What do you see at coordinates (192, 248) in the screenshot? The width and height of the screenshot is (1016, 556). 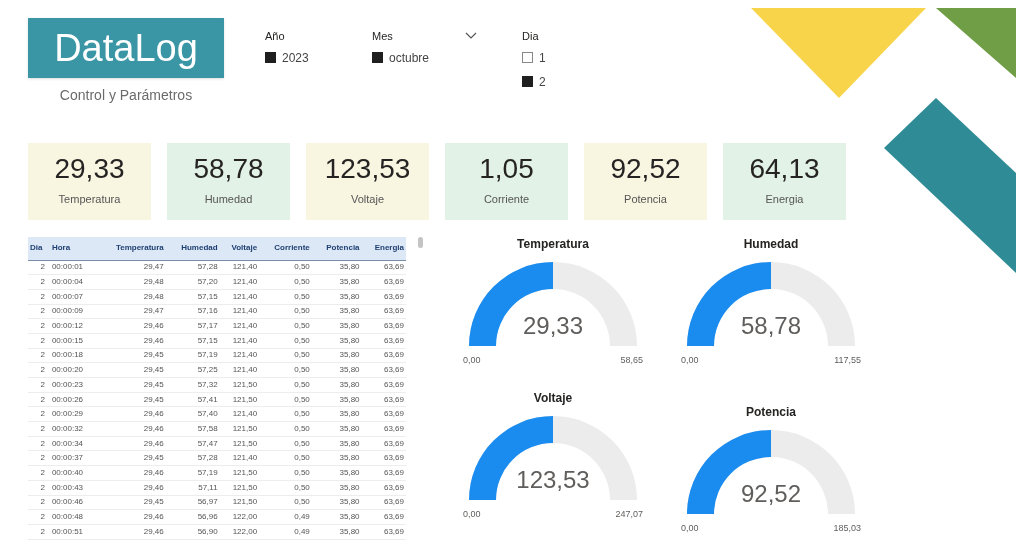 I see `column-header: Humedad` at bounding box center [192, 248].